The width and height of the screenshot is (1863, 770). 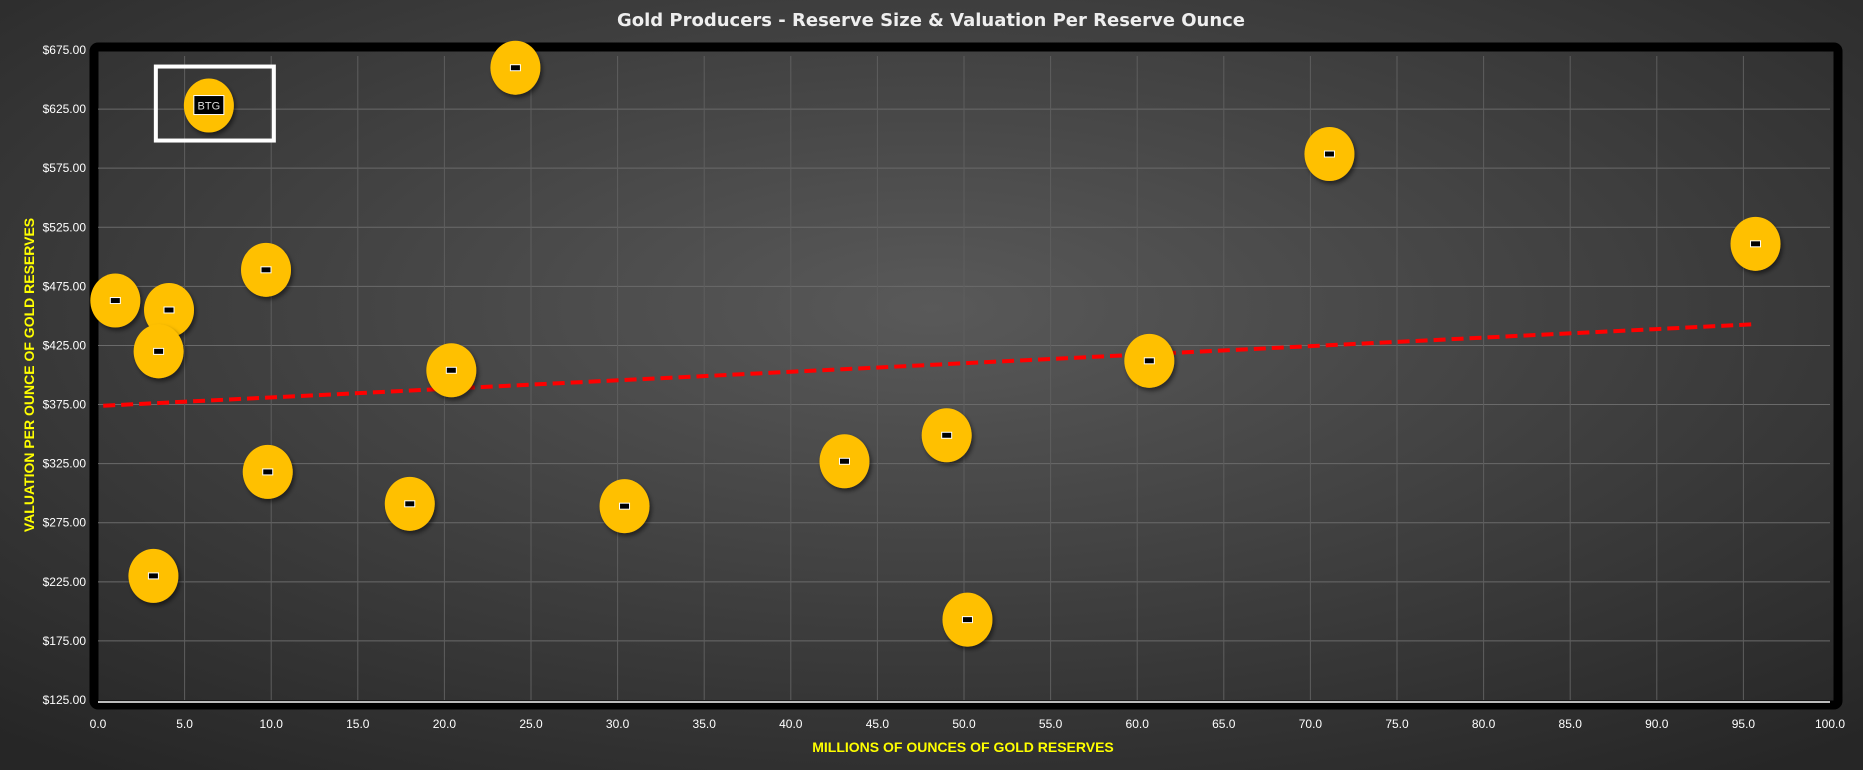 I want to click on y-tick-label: $325.00, so click(x=65, y=464).